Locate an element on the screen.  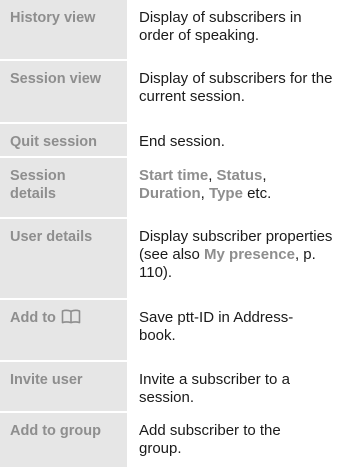
description-cell: Start time, Status, Duration, Type etc. is located at coordinates (236, 188).